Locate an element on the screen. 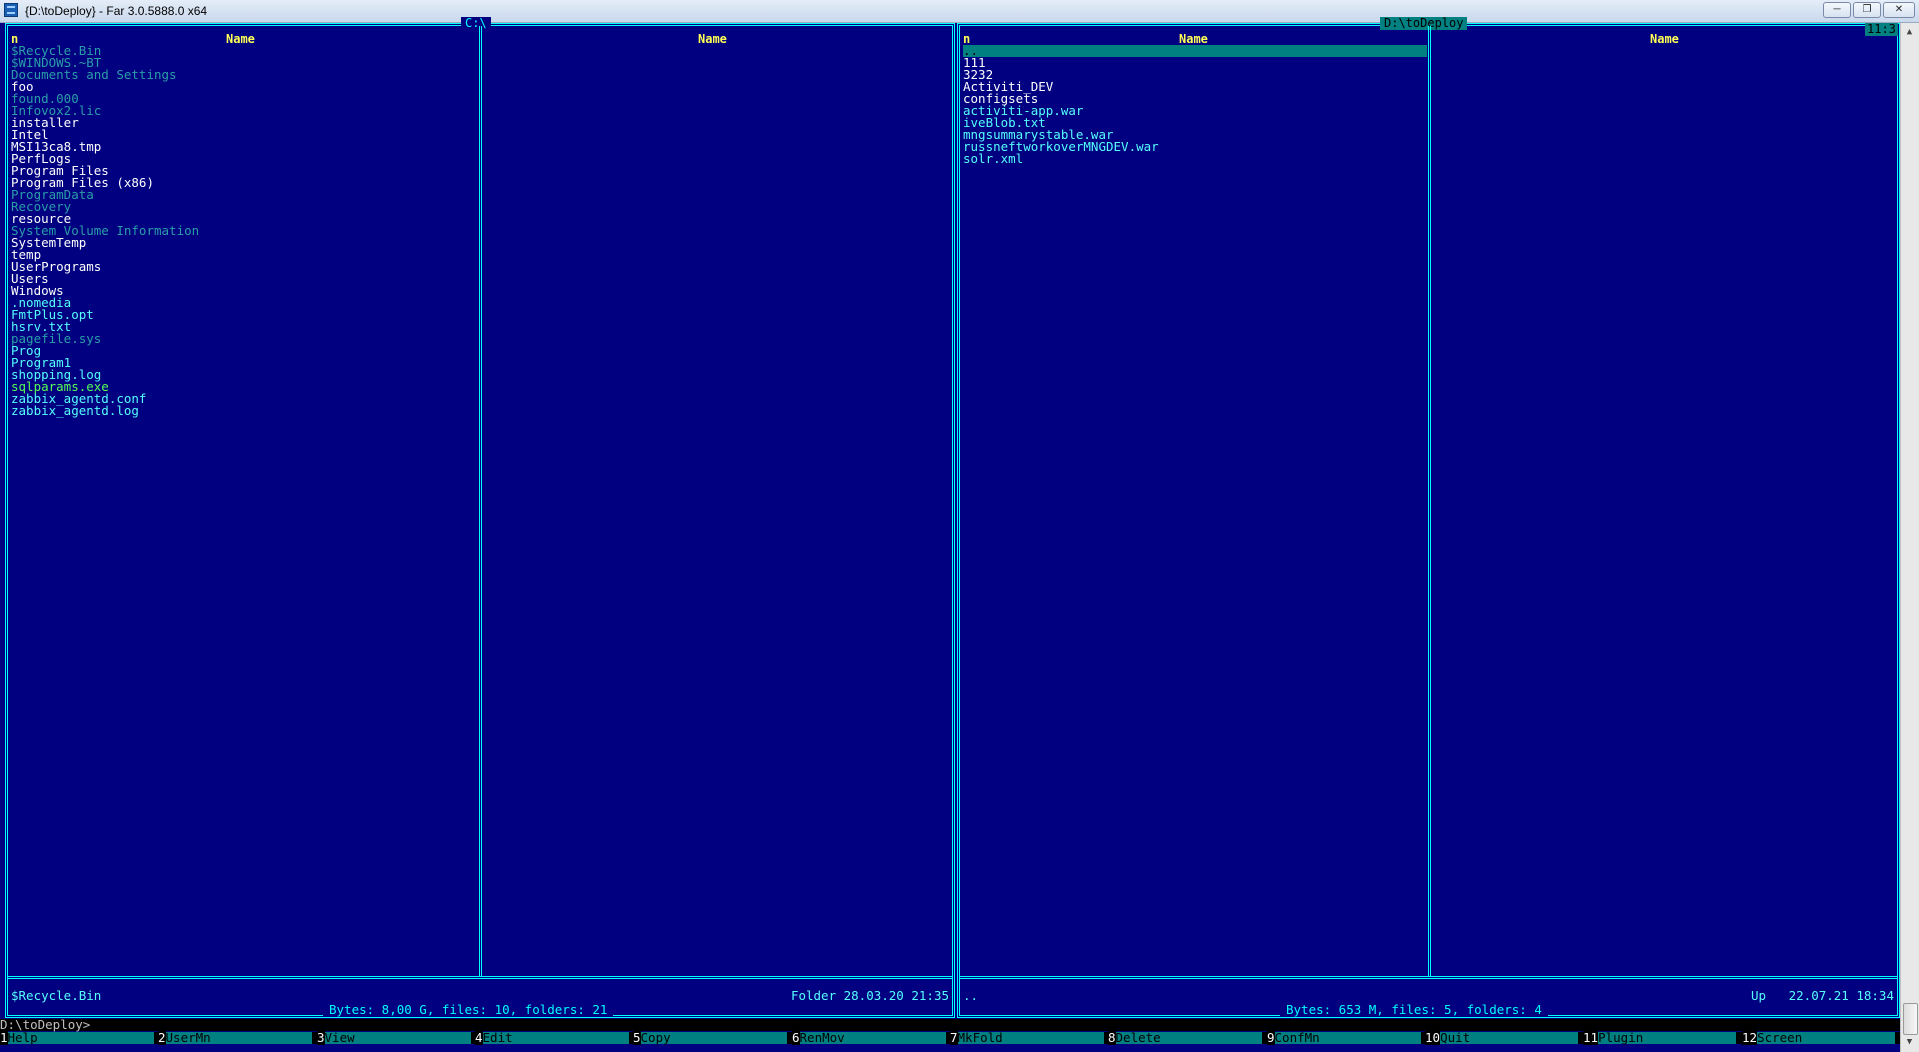 This screenshot has height=1052, width=1919. fkey-label: MkFold is located at coordinates (1030, 1037).